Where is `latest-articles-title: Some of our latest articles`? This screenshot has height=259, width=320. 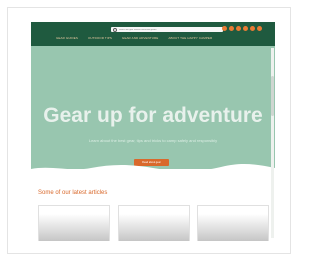
latest-articles-title: Some of our latest articles is located at coordinates (73, 193).